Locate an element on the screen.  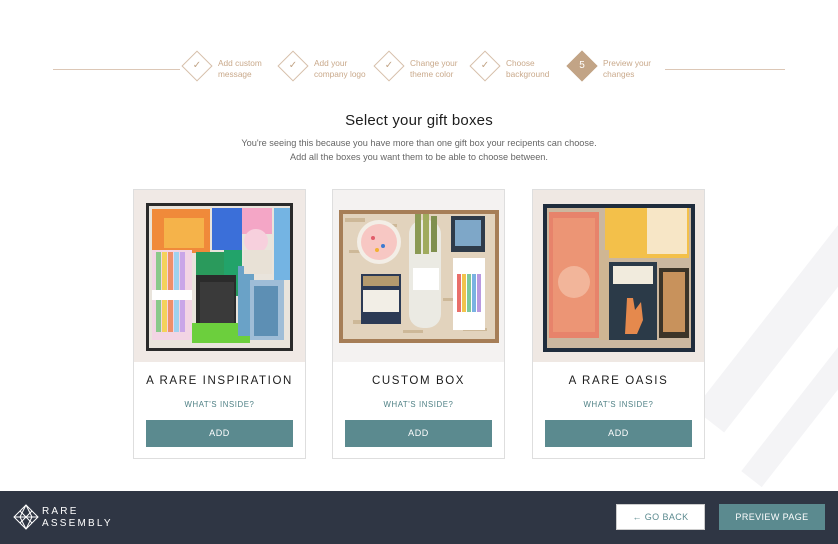
step-label: Change your theme color is located at coordinates (434, 68).